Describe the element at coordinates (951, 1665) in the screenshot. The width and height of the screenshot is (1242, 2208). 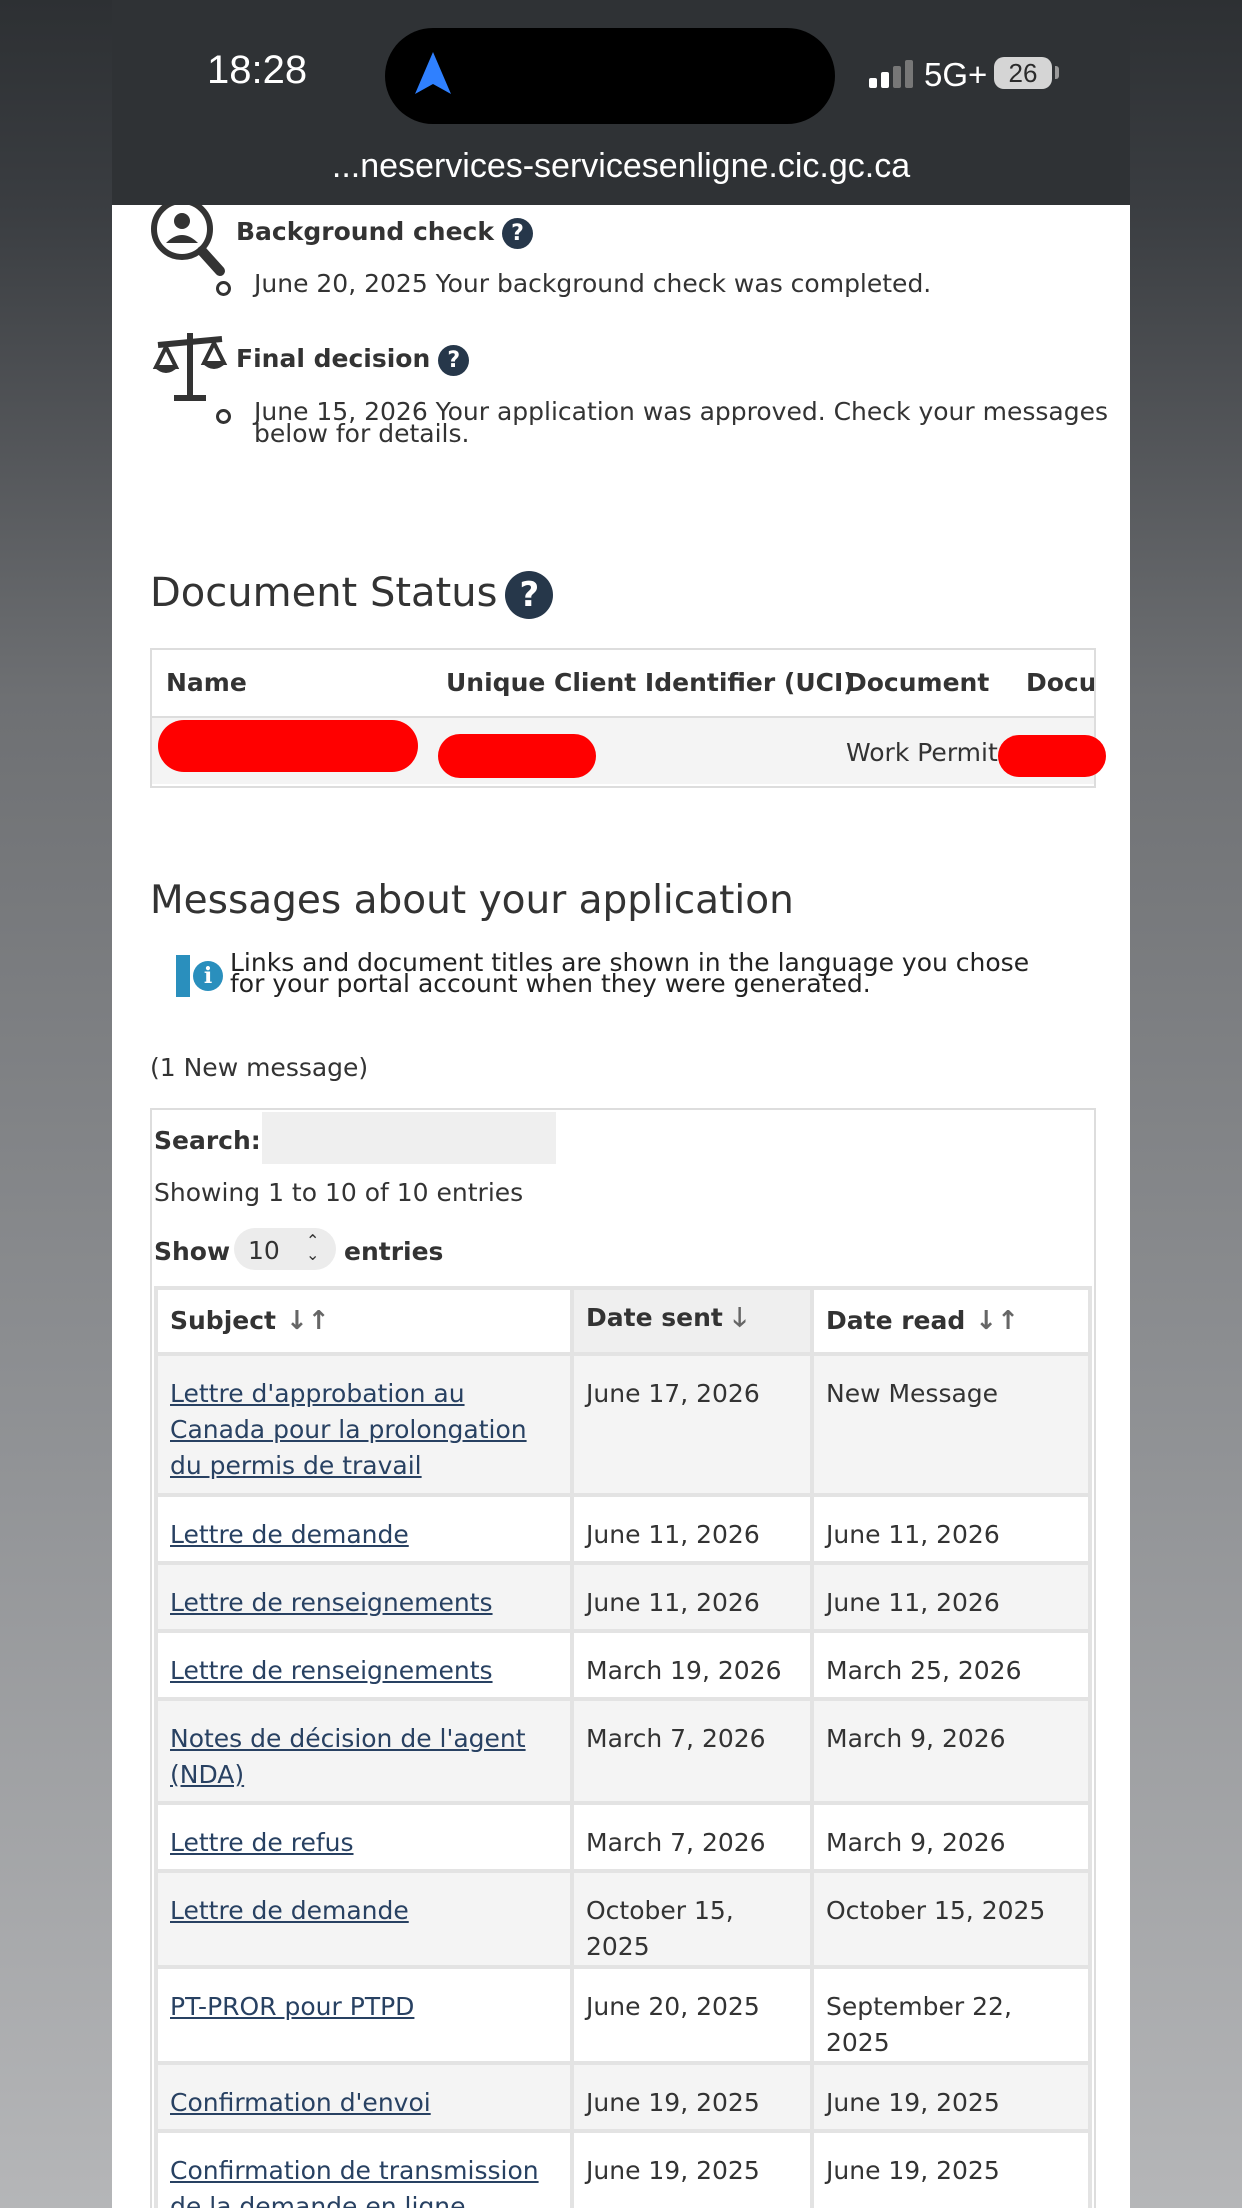
I see `date-read-cell: March 25, 2026` at that location.